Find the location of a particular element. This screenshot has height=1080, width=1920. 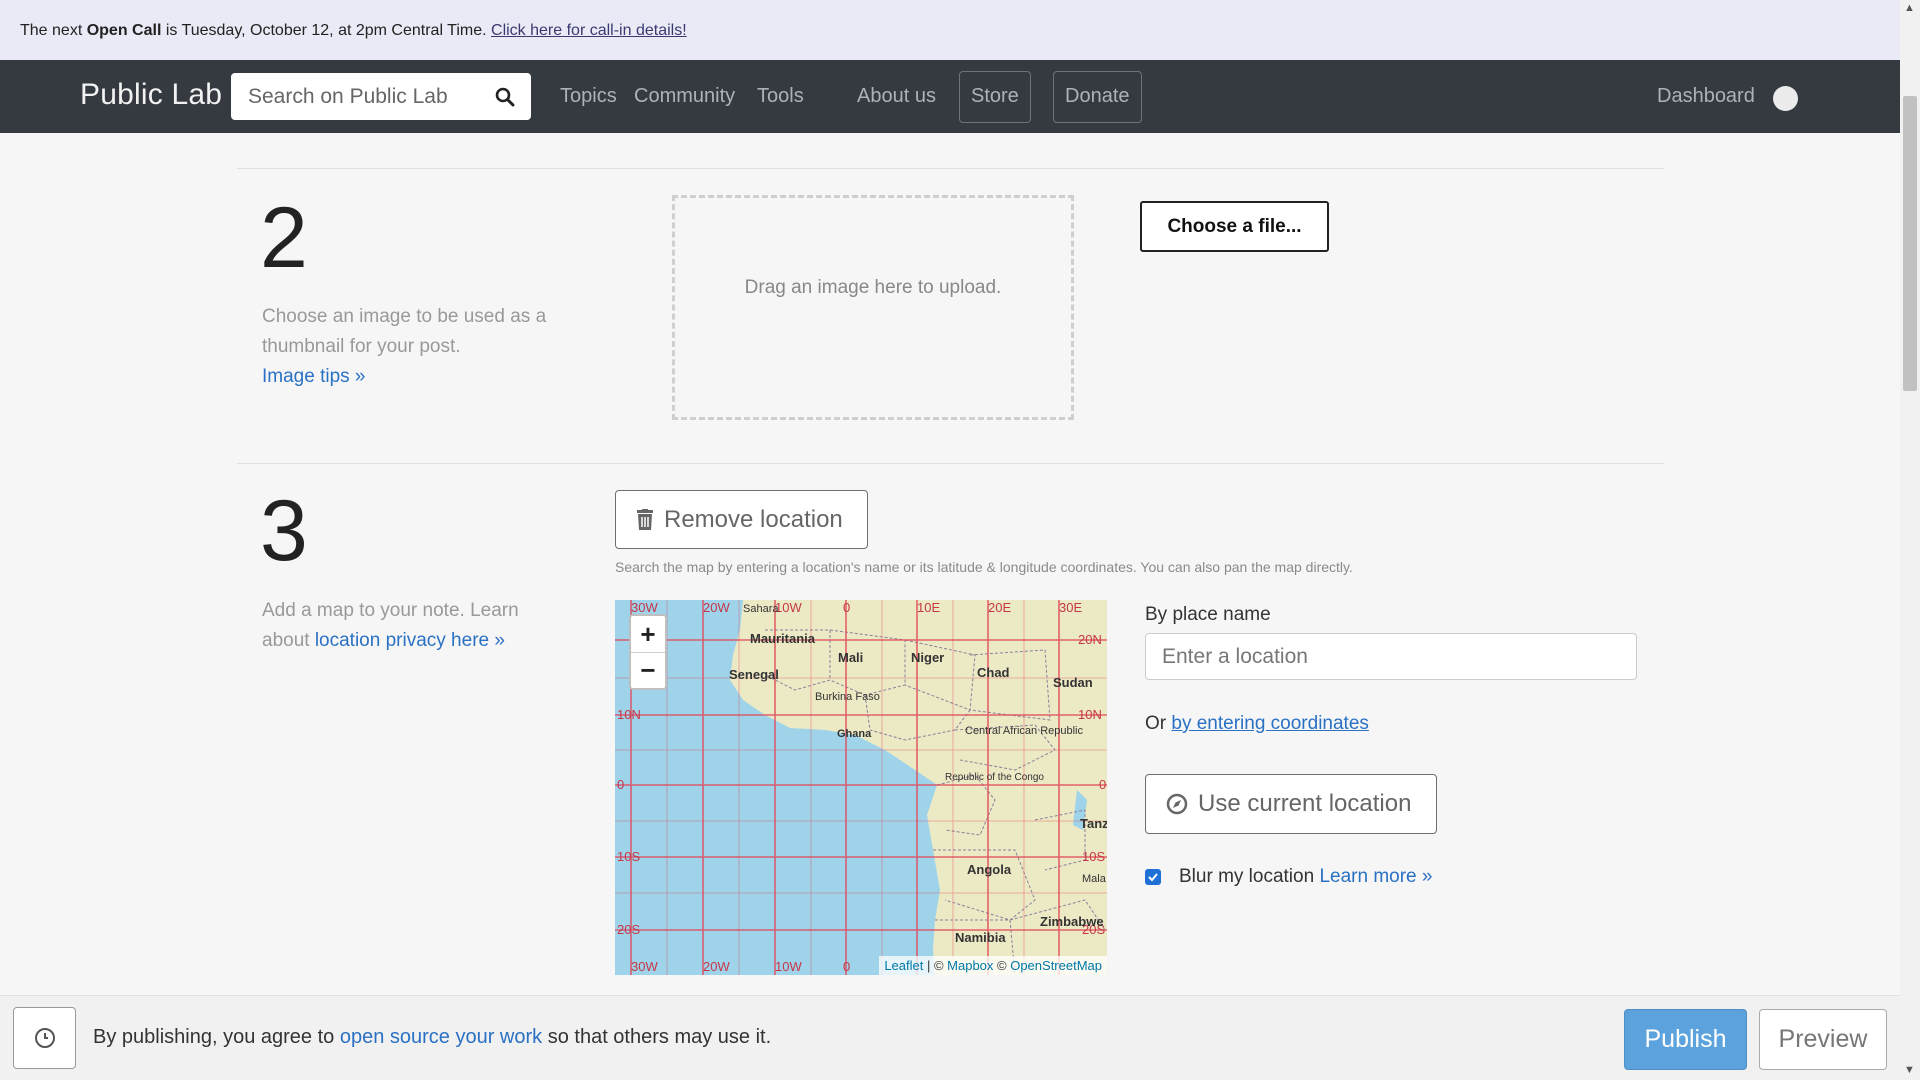

call-in-details-link: Click here for call-in details! is located at coordinates (589, 30).